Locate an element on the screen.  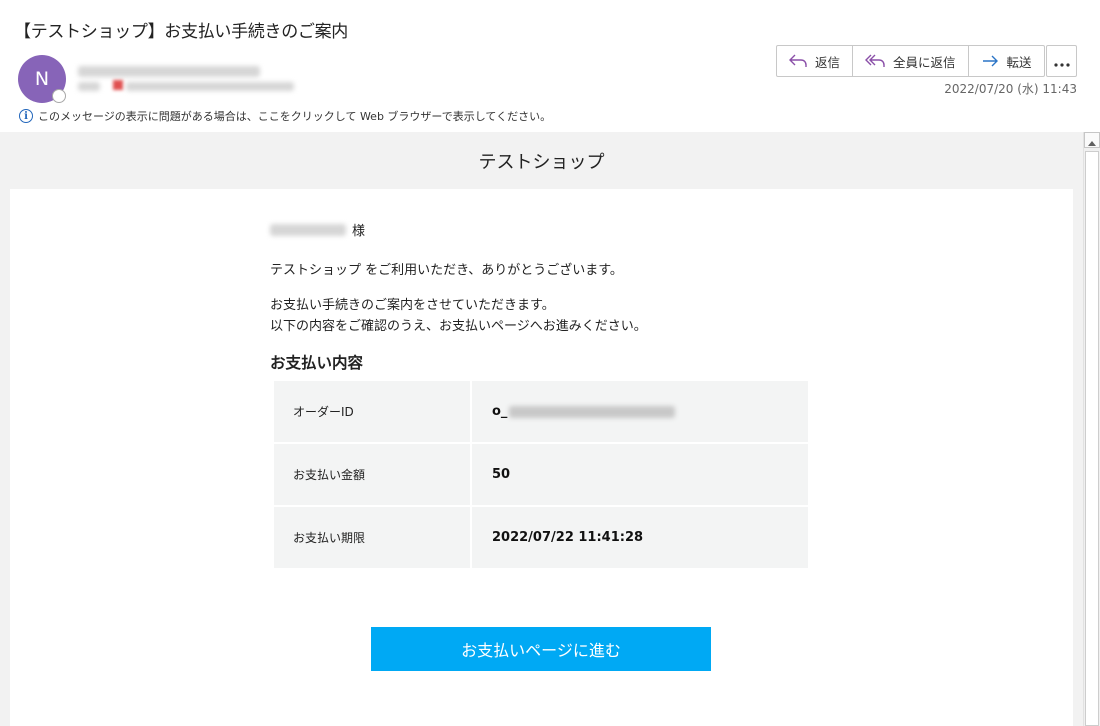
scroll-up-button is located at coordinates (1092, 140).